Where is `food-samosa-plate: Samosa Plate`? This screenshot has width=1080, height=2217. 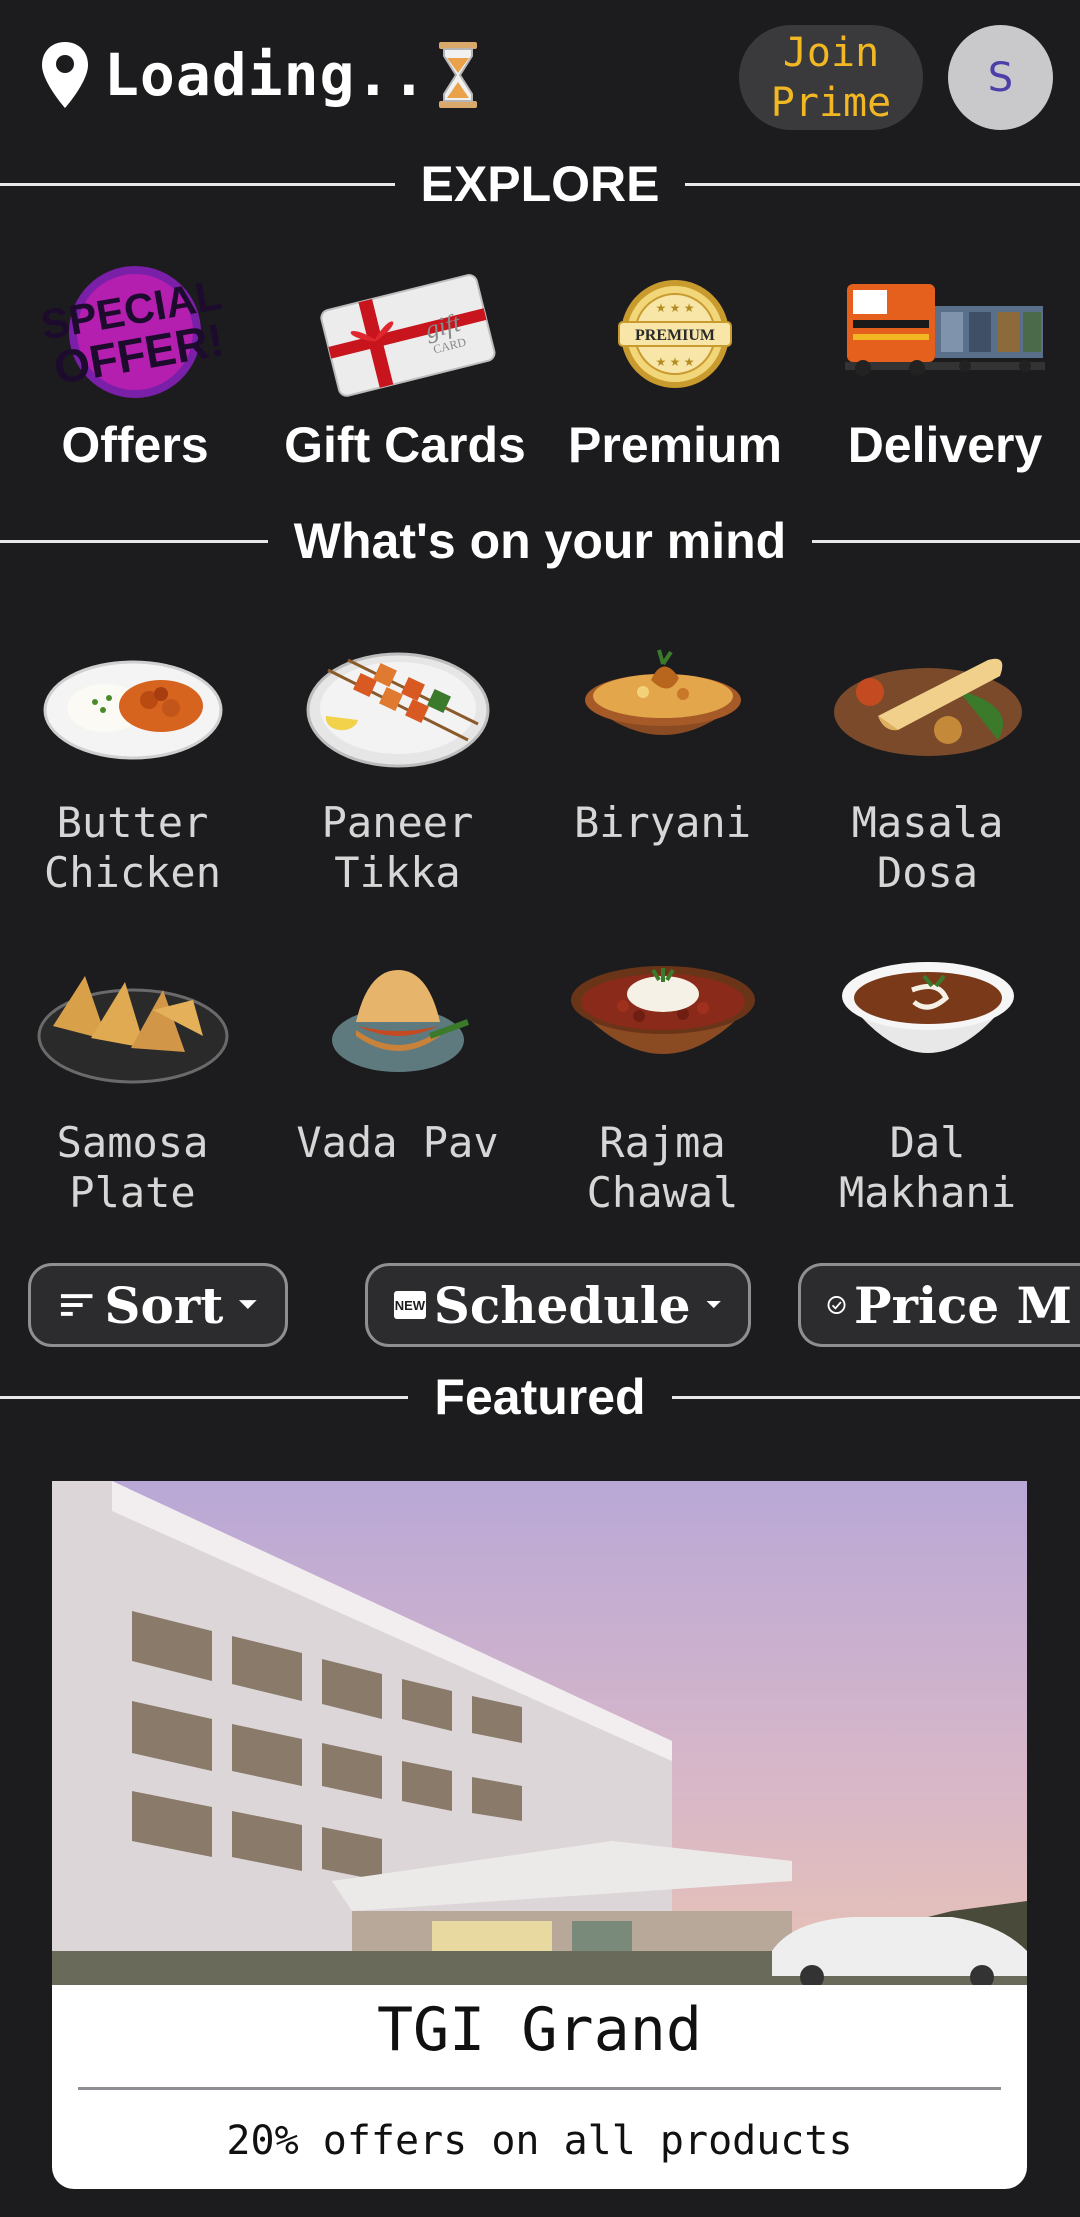 food-samosa-plate: Samosa Plate is located at coordinates (132, 1079).